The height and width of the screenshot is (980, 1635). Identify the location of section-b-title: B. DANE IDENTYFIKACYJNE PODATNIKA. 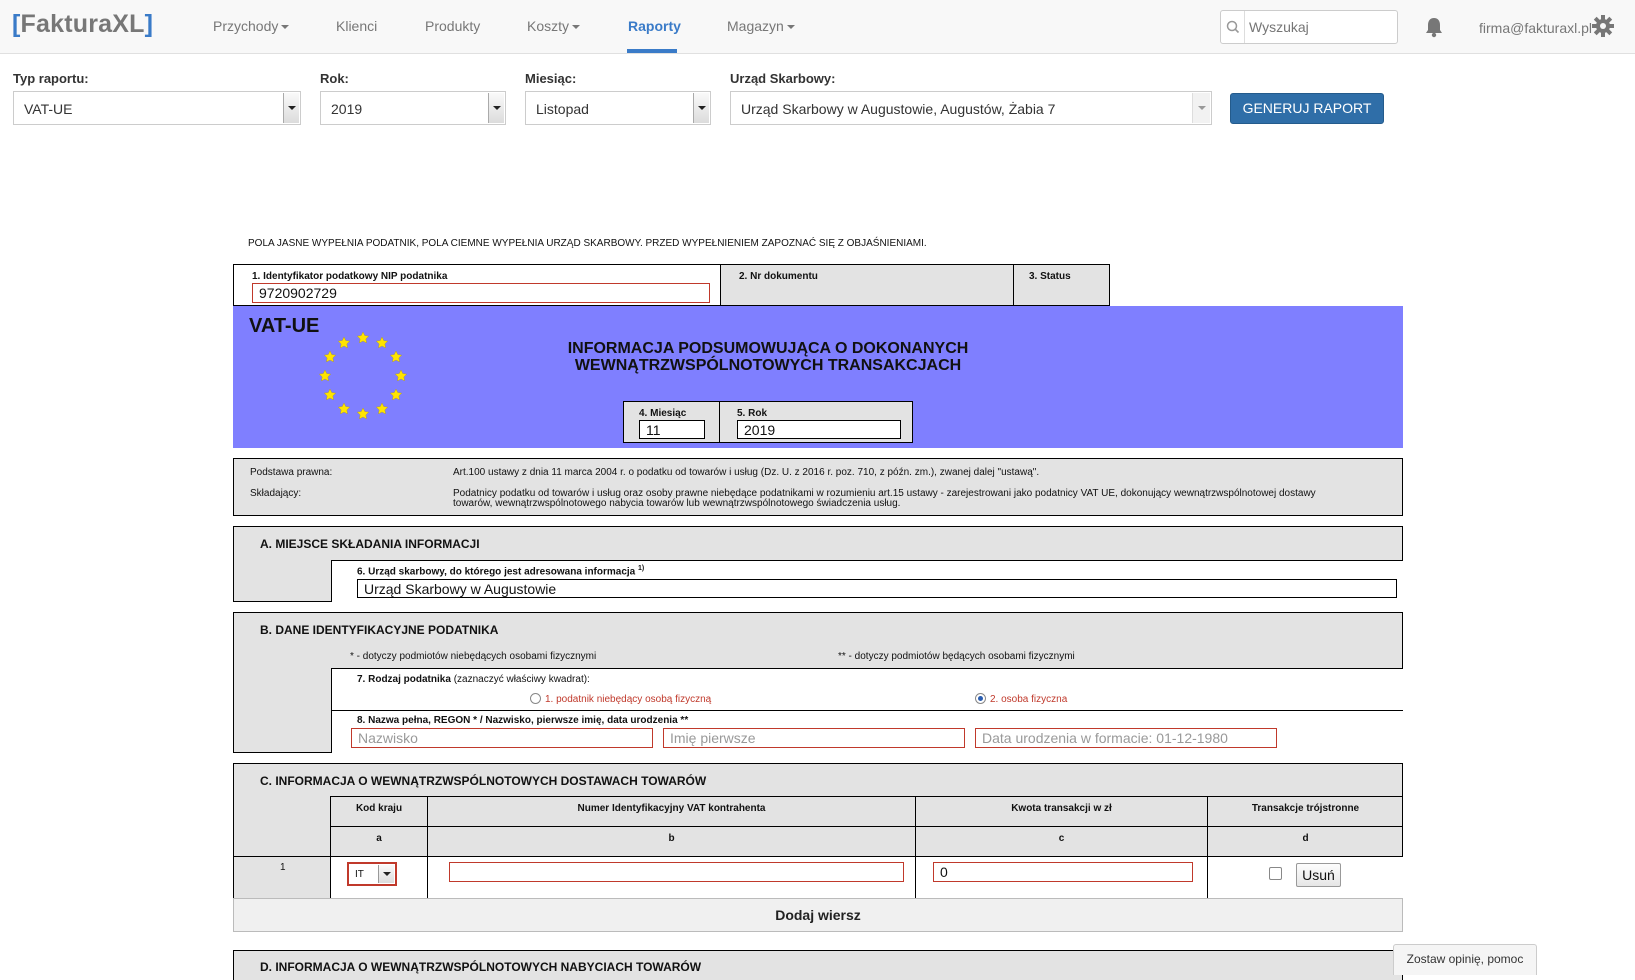
(379, 630).